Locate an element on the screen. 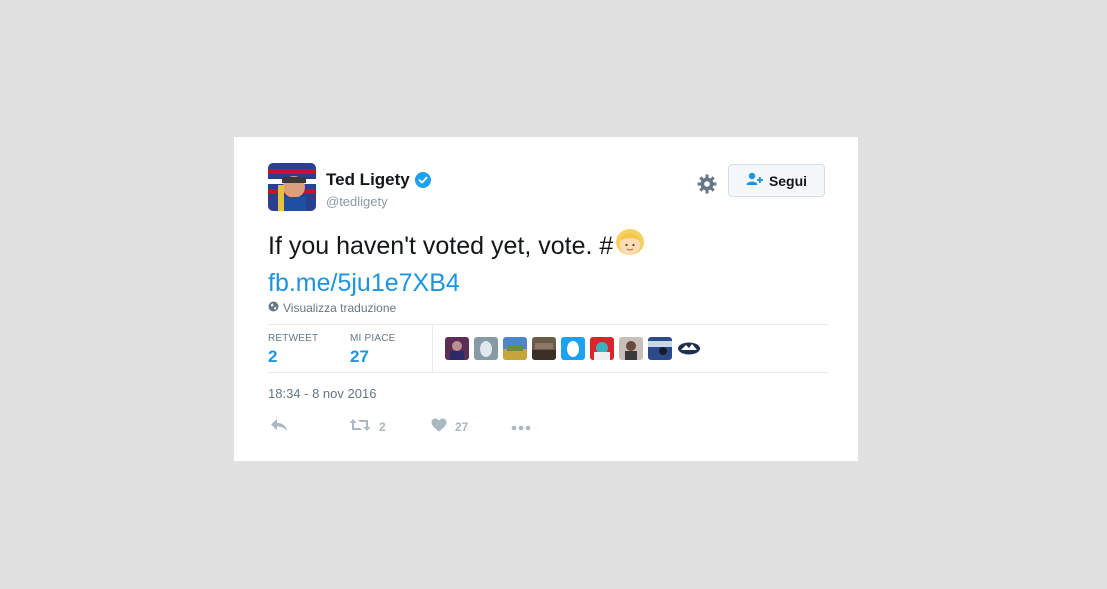 The width and height of the screenshot is (1107, 589). add-user-icon is located at coordinates (755, 180).